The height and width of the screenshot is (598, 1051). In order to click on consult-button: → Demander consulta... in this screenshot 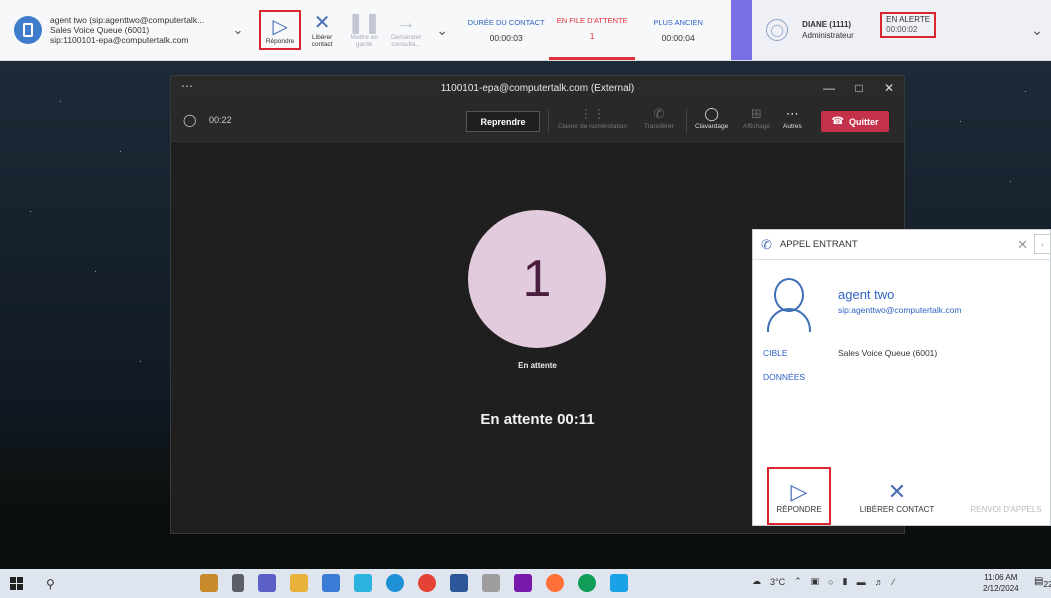, I will do `click(406, 30)`.